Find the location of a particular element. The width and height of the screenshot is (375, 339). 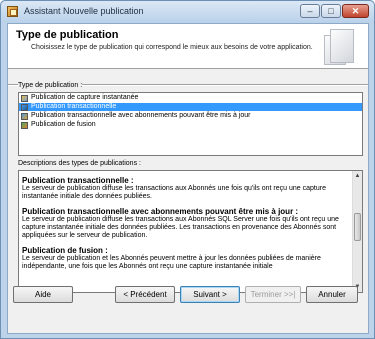

list-item-transactional-publication: Publication transactionnelle is located at coordinates (190, 107).